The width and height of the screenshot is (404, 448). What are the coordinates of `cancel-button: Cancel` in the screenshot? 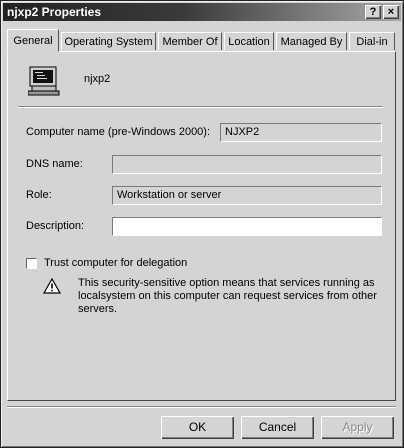 It's located at (277, 427).